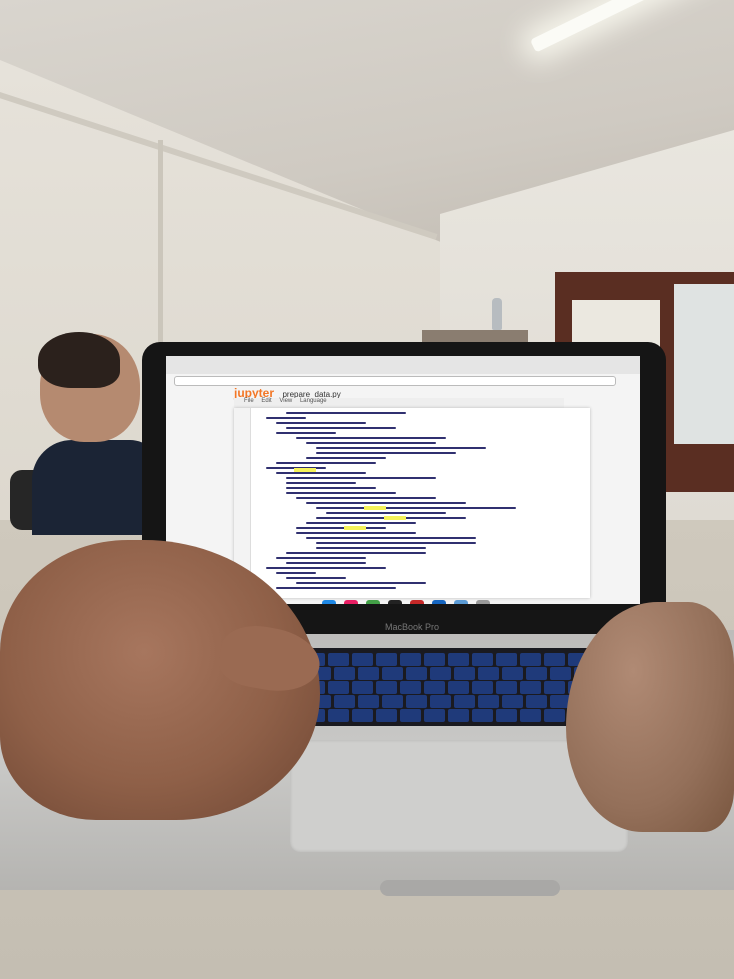 The image size is (734, 979). Describe the element at coordinates (497, 314) in the screenshot. I see `bottle` at that location.